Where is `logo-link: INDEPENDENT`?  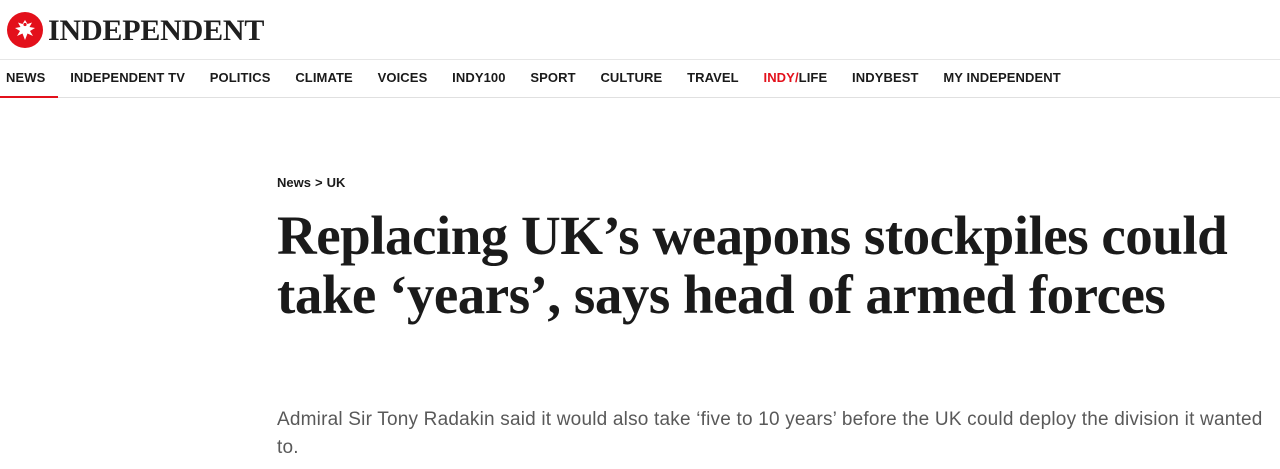
logo-link: INDEPENDENT is located at coordinates (135, 30).